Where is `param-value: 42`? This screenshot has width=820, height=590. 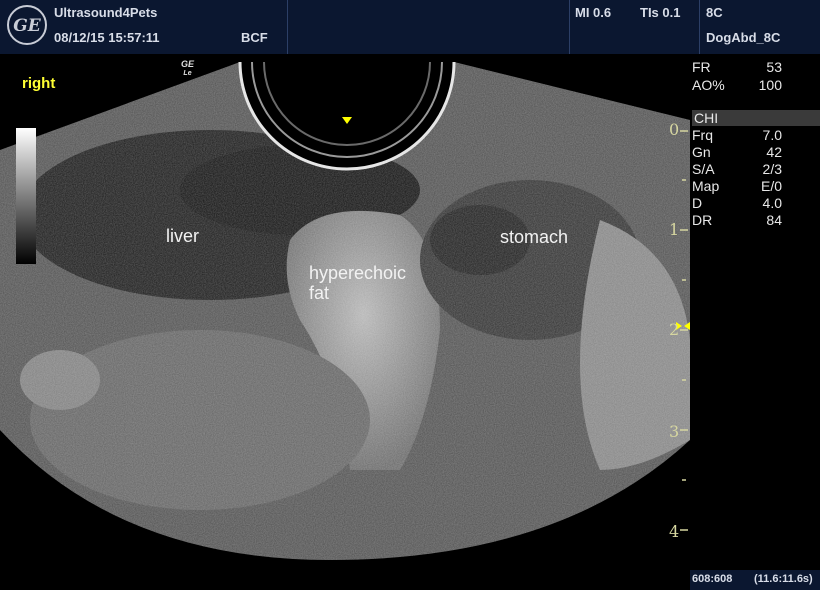 param-value: 42 is located at coordinates (774, 152).